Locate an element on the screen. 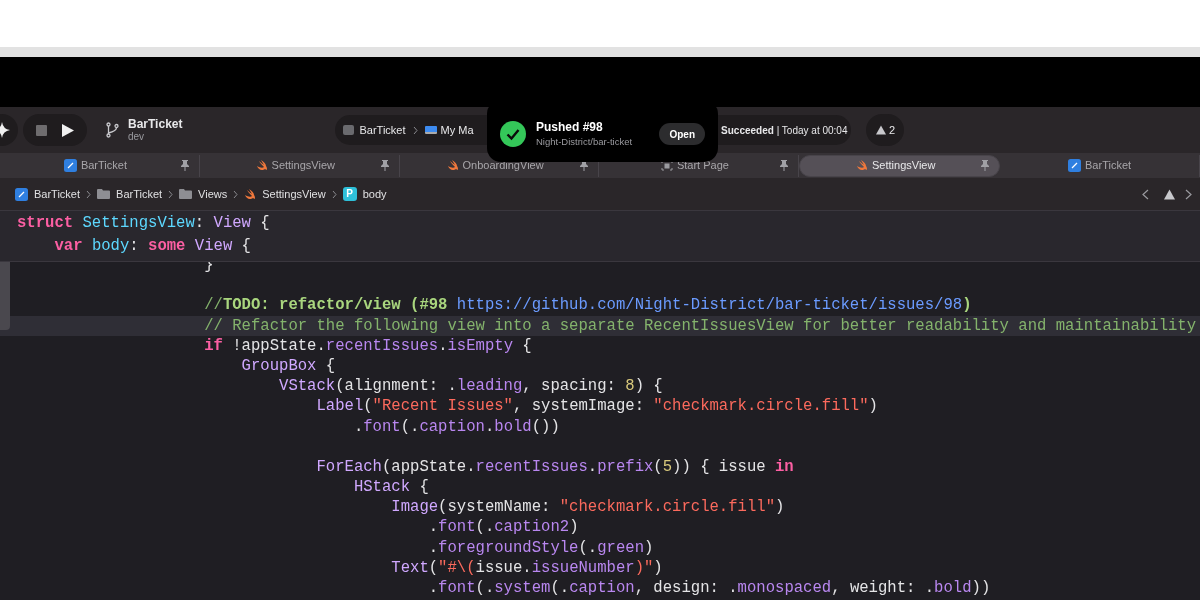  breadcrumb-item: SettingsView is located at coordinates (294, 194).